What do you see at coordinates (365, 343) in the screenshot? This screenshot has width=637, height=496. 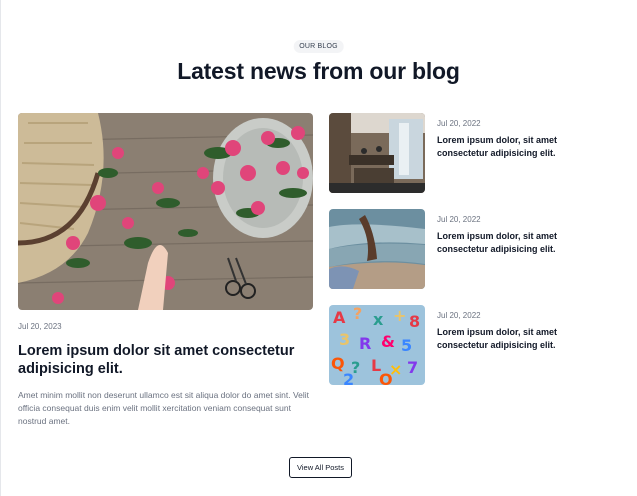 I see `svg-text: R` at bounding box center [365, 343].